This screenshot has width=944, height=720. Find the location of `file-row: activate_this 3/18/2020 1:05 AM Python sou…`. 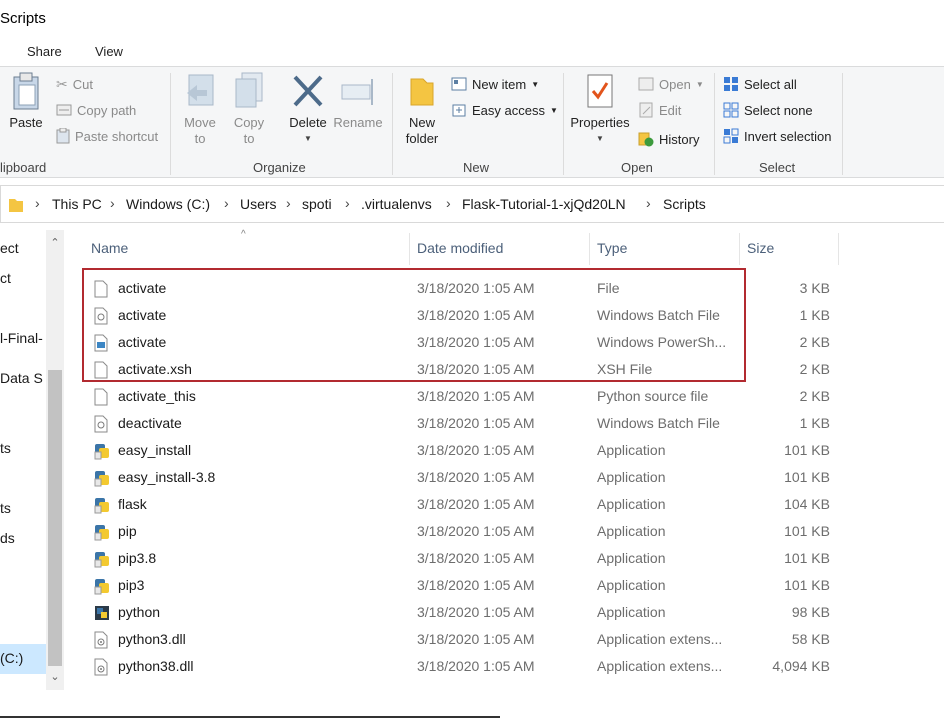

file-row: activate_this 3/18/2020 1:05 AM Python sou… is located at coordinates (462, 395).